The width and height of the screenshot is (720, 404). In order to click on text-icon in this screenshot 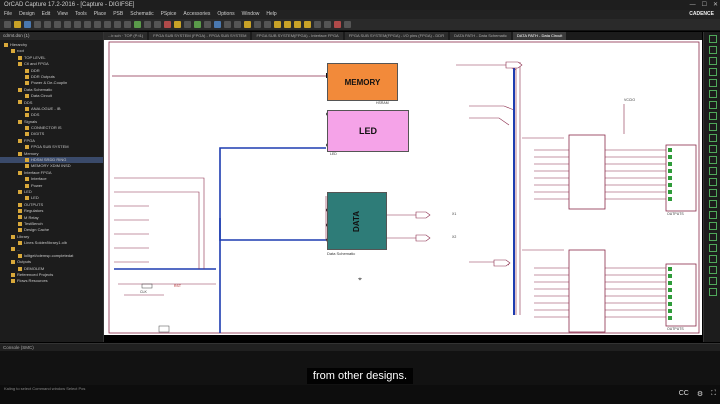, I will do `click(347, 24)`.